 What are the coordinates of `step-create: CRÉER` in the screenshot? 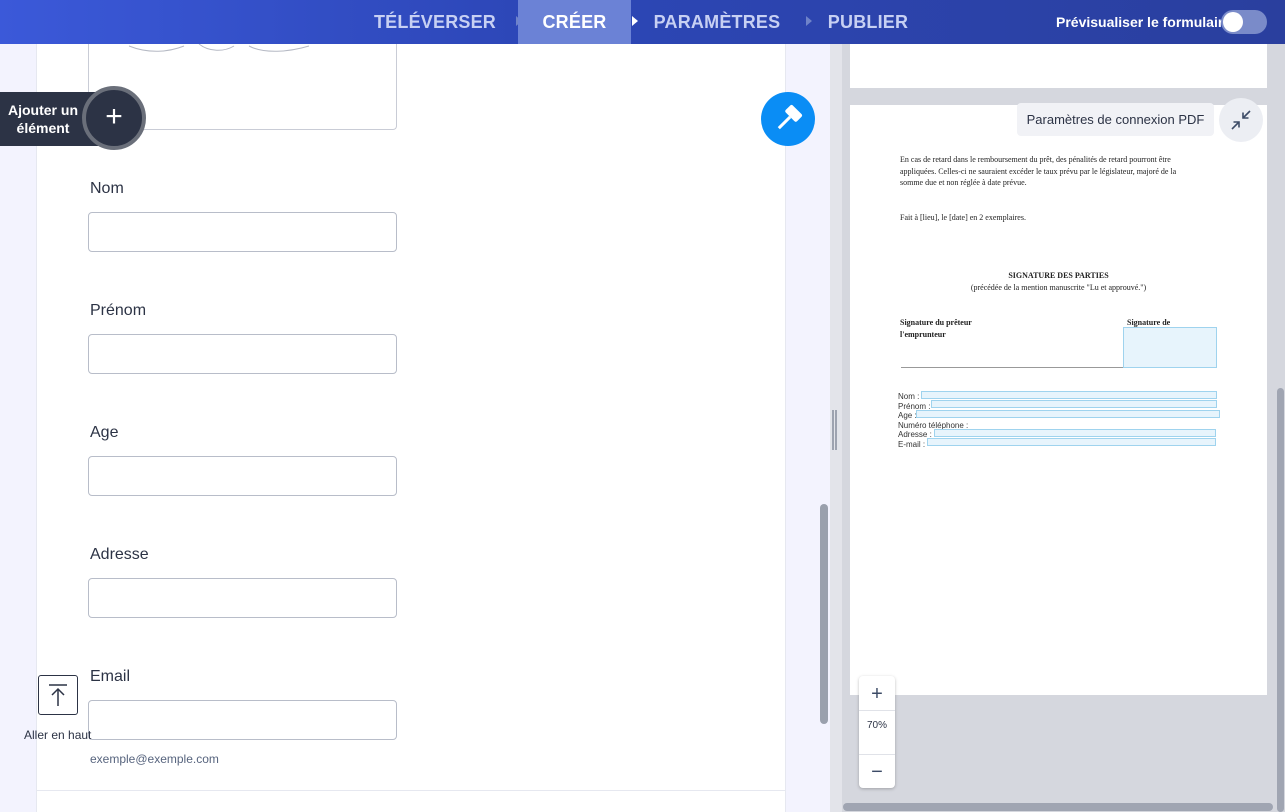 It's located at (574, 22).